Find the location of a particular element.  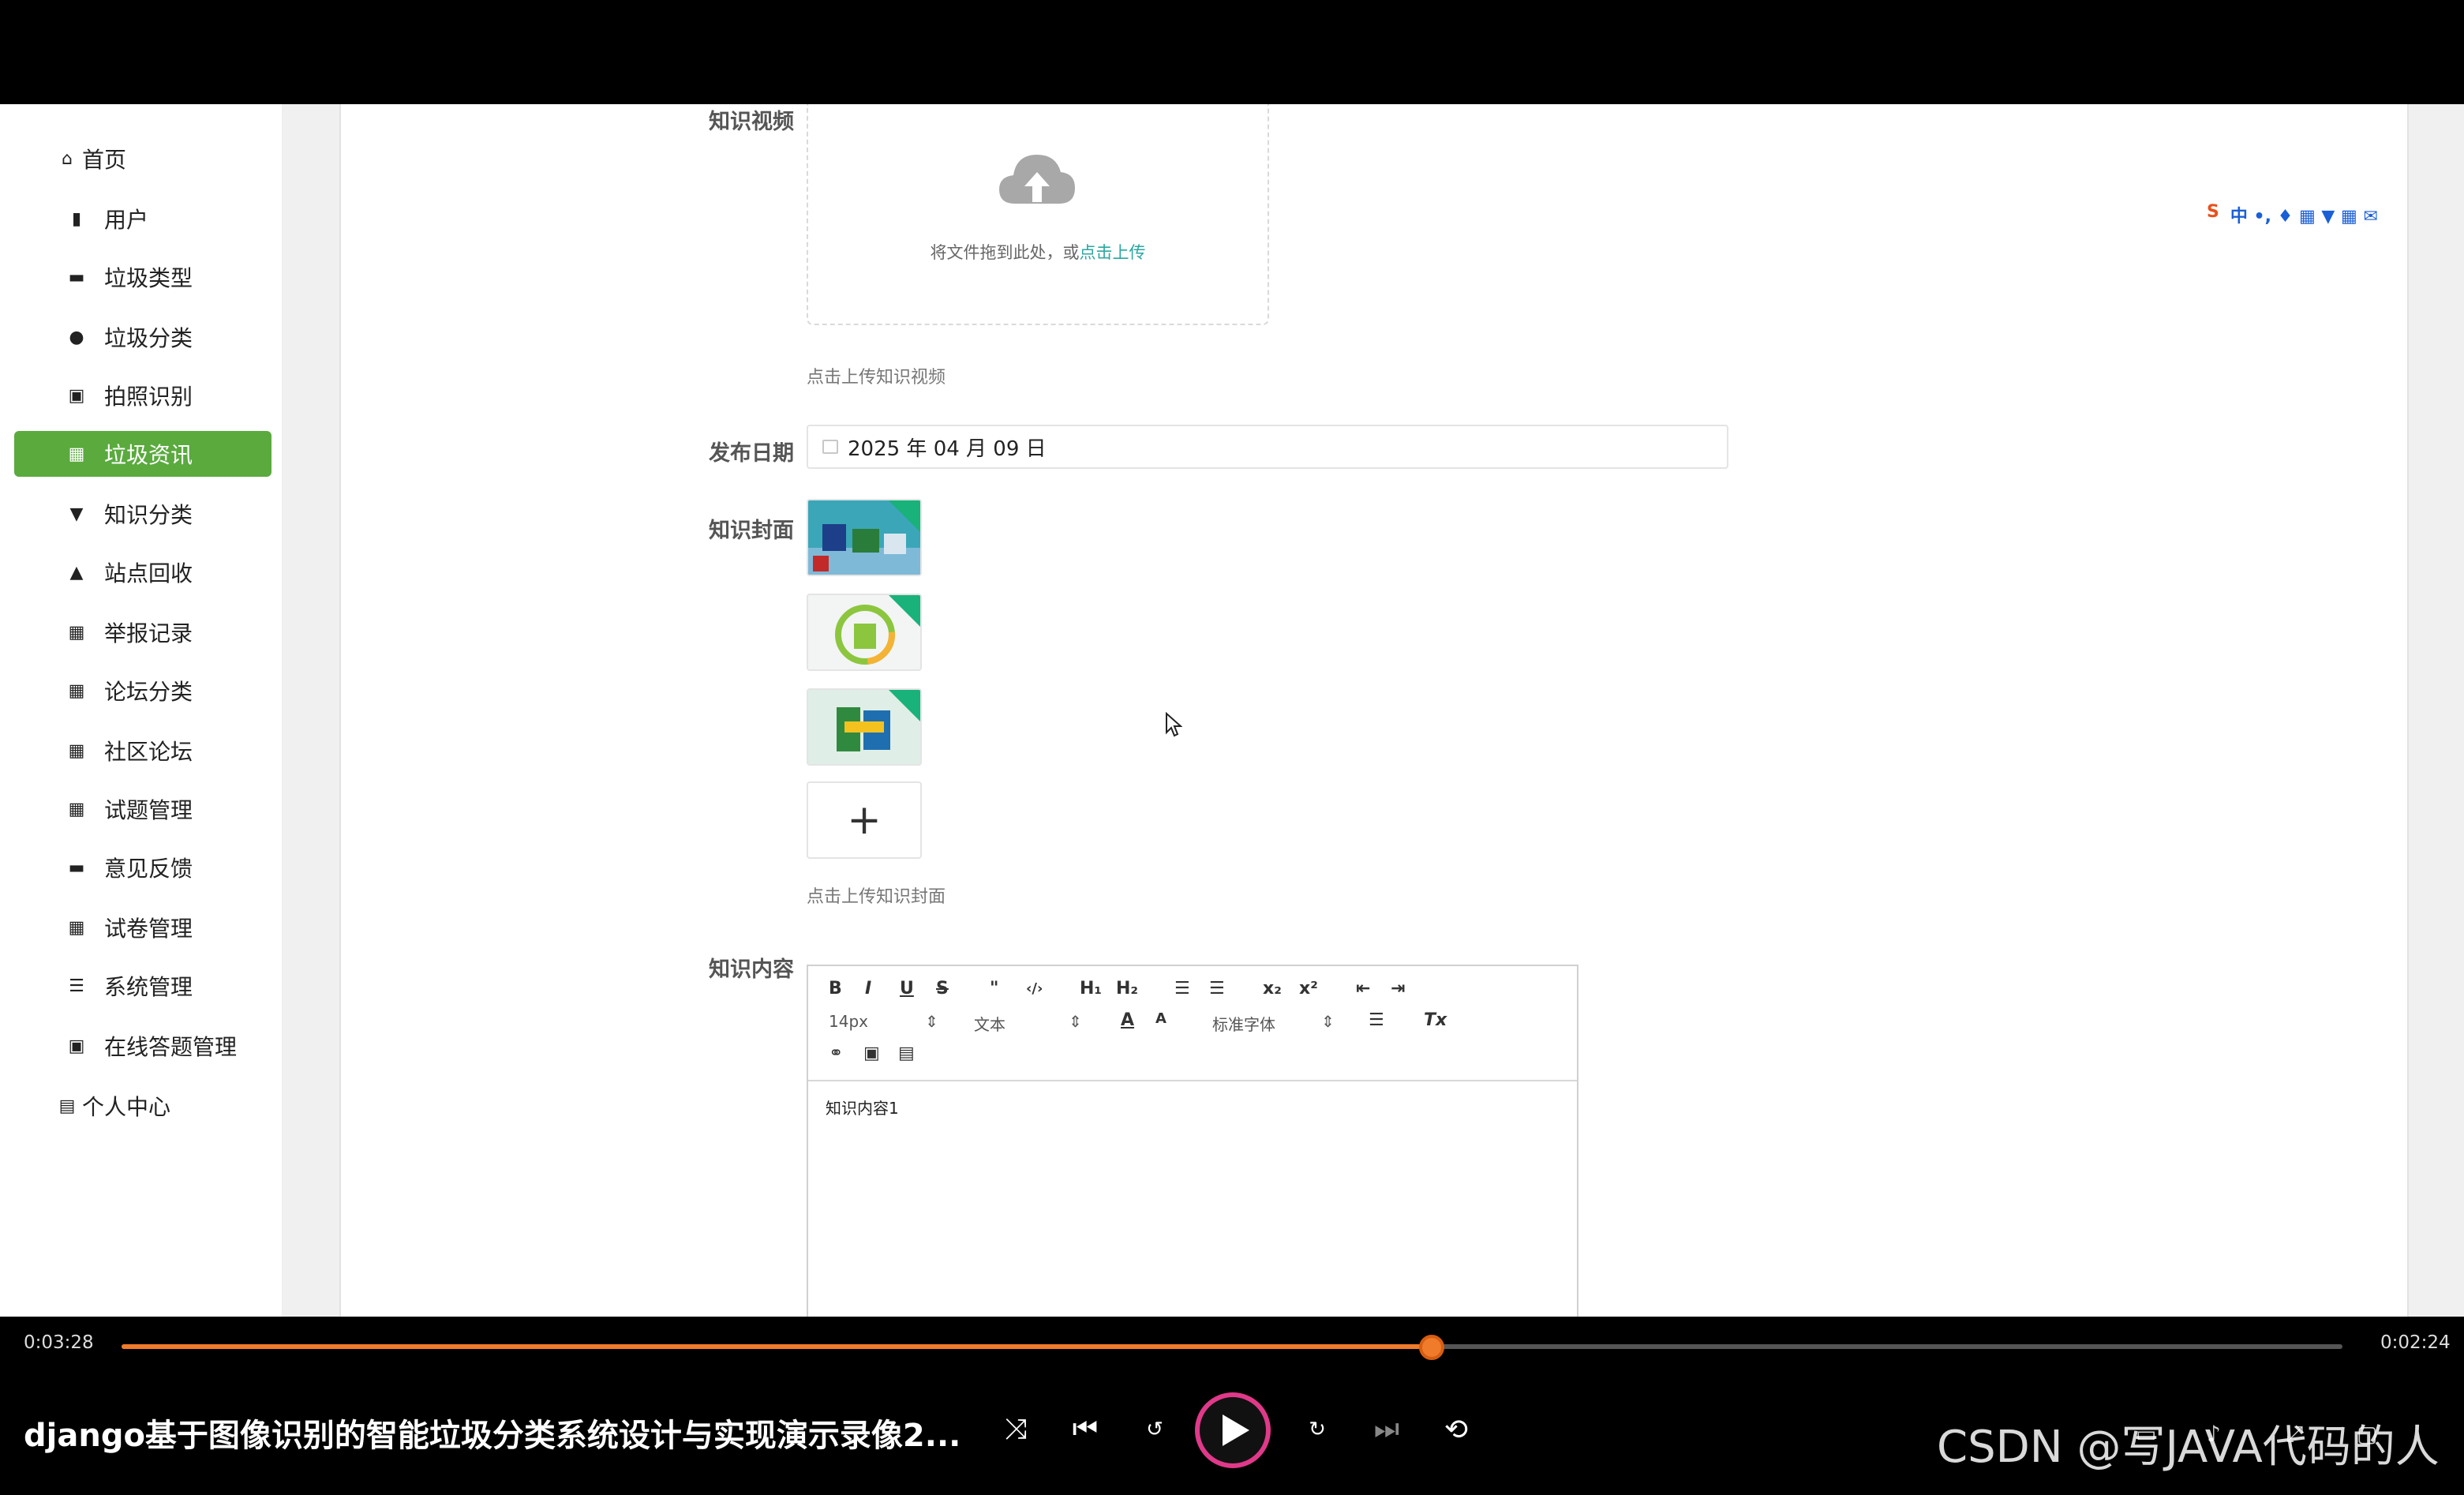

sidebar-item-14: ☰ 系统管理 is located at coordinates (142, 986).